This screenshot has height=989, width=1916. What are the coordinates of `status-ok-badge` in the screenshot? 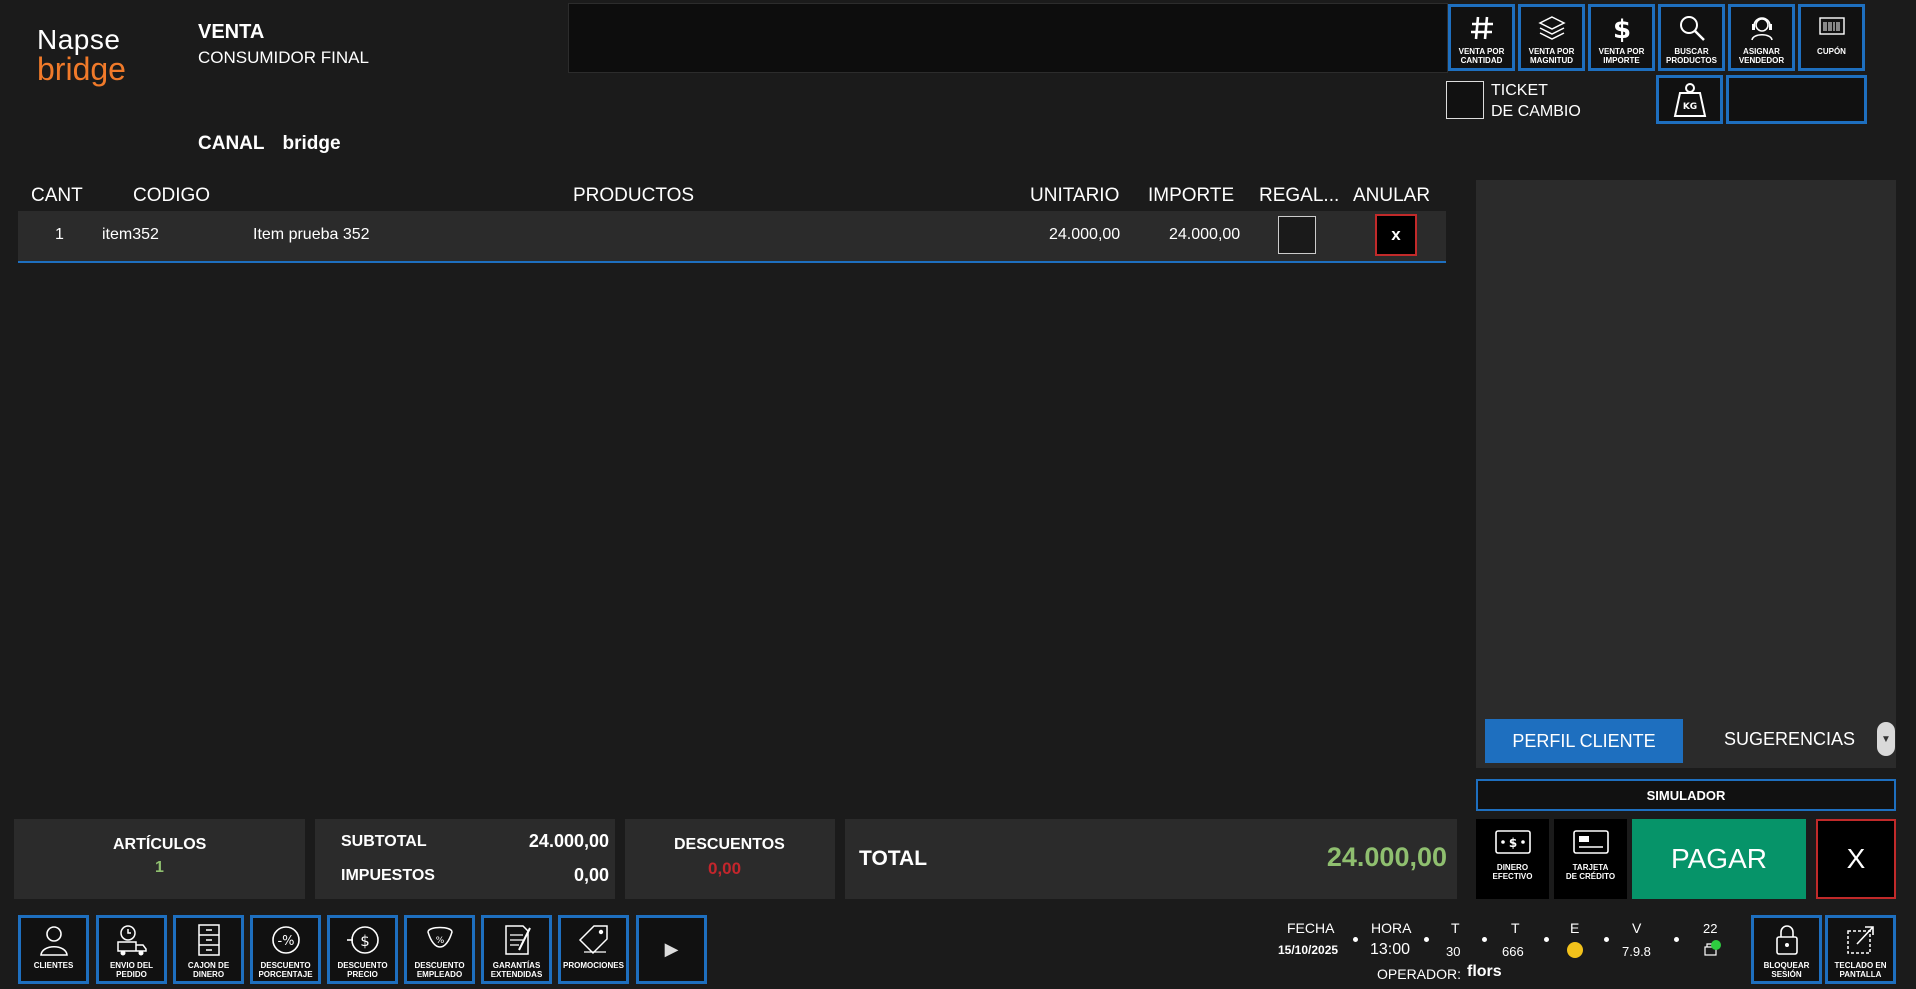 It's located at (1716, 945).